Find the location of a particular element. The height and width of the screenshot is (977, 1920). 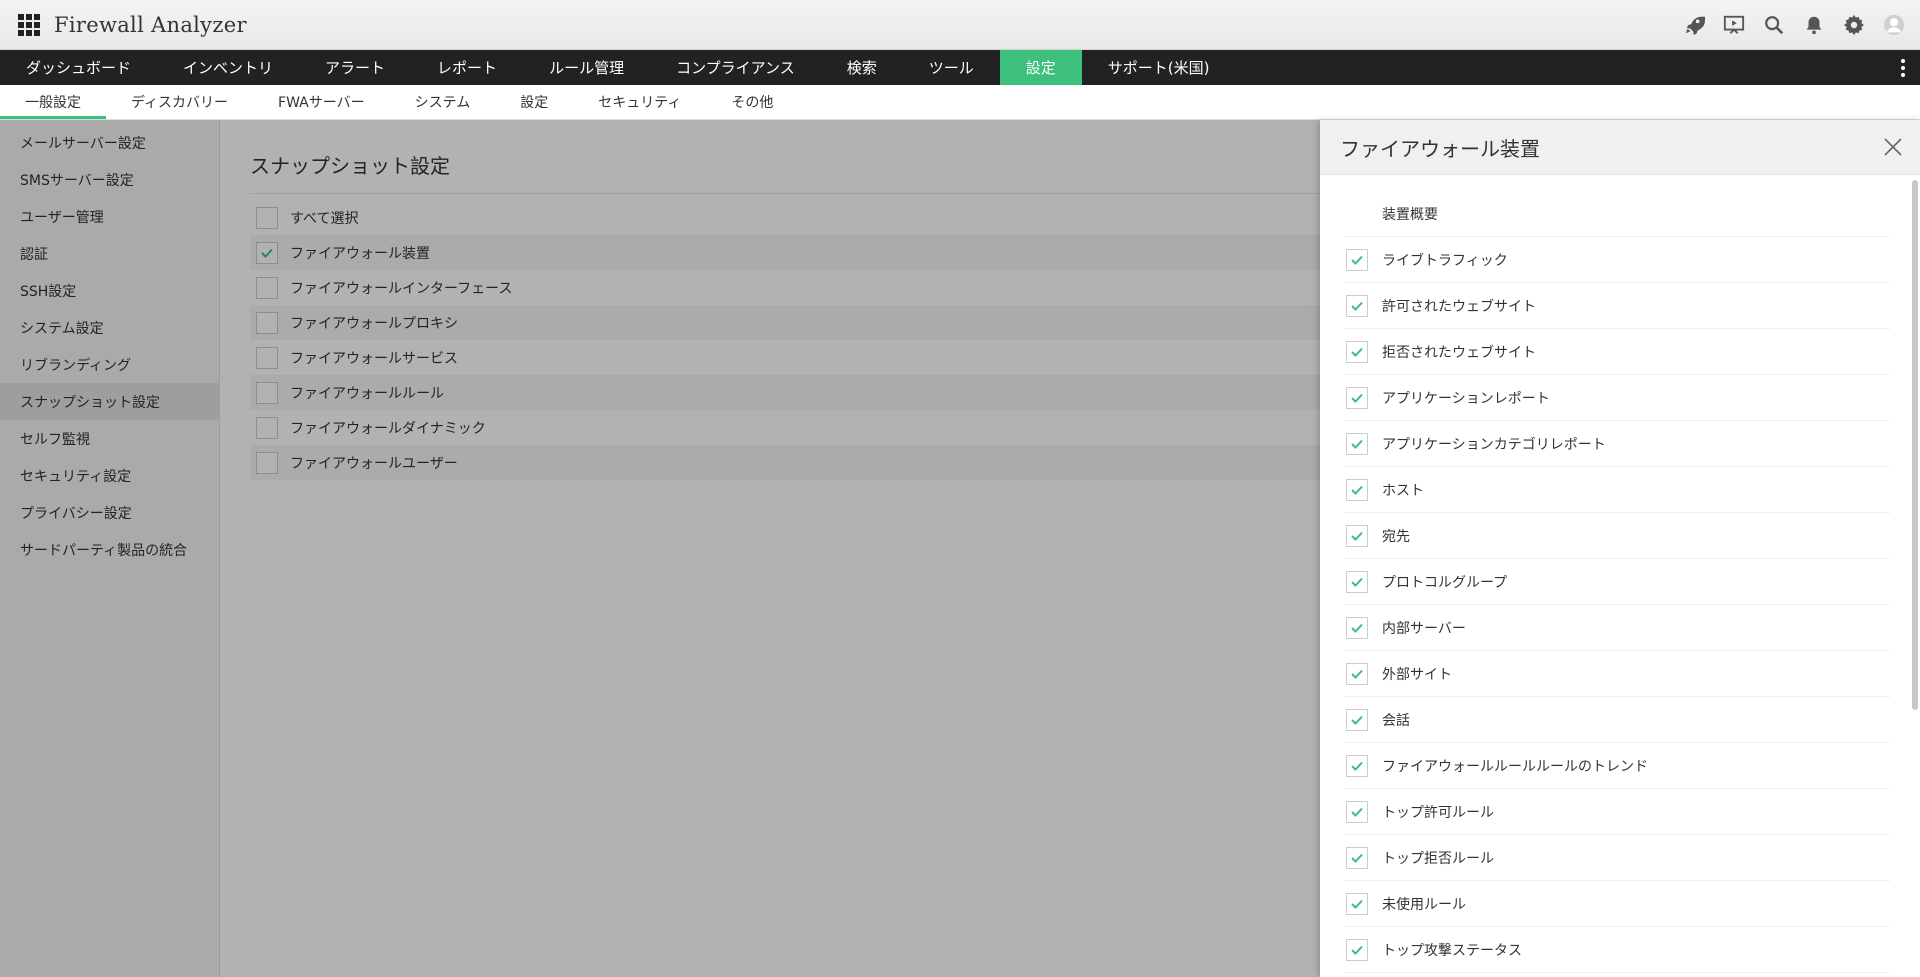

panel-scrollbar is located at coordinates (1915, 445).